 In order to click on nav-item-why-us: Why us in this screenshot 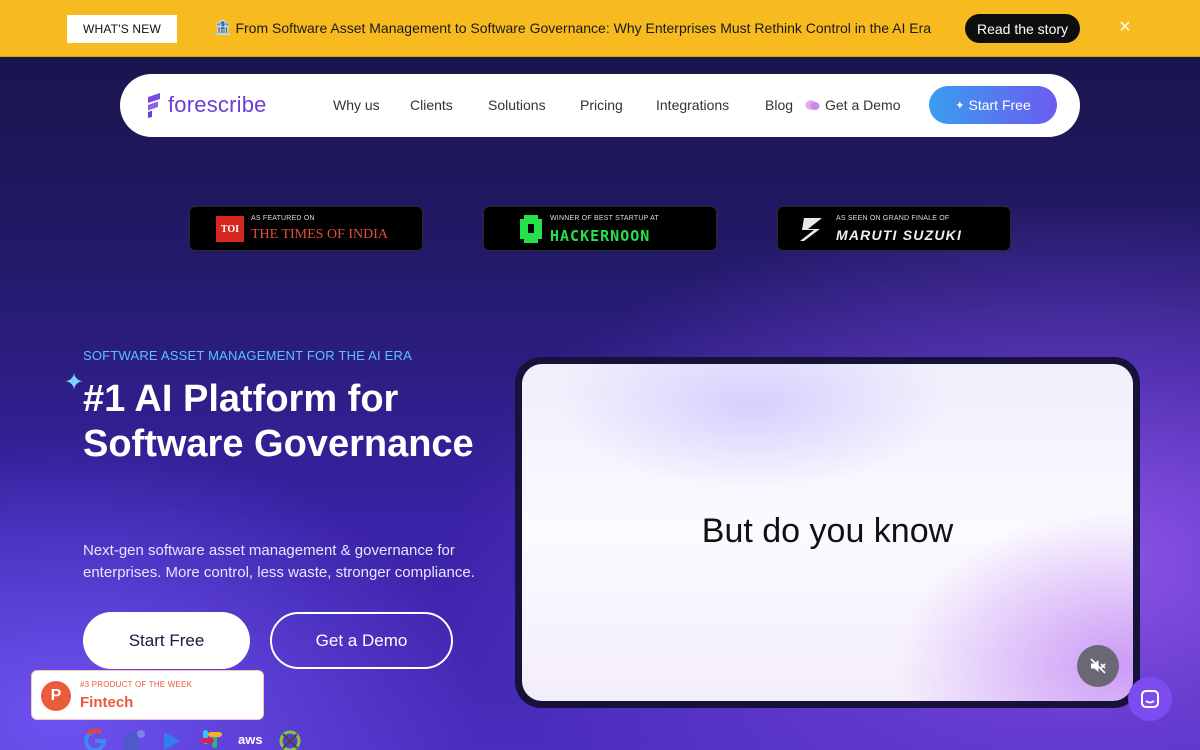, I will do `click(356, 105)`.